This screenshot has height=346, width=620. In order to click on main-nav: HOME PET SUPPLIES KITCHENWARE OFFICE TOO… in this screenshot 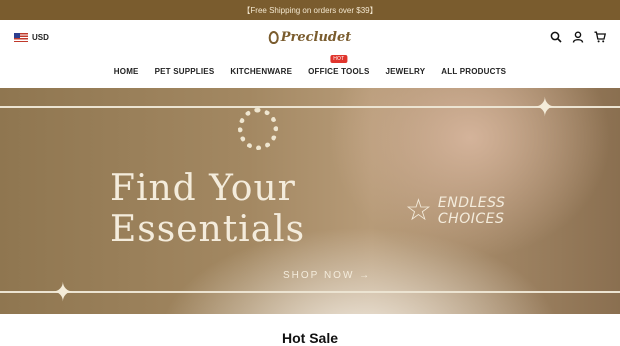, I will do `click(310, 71)`.